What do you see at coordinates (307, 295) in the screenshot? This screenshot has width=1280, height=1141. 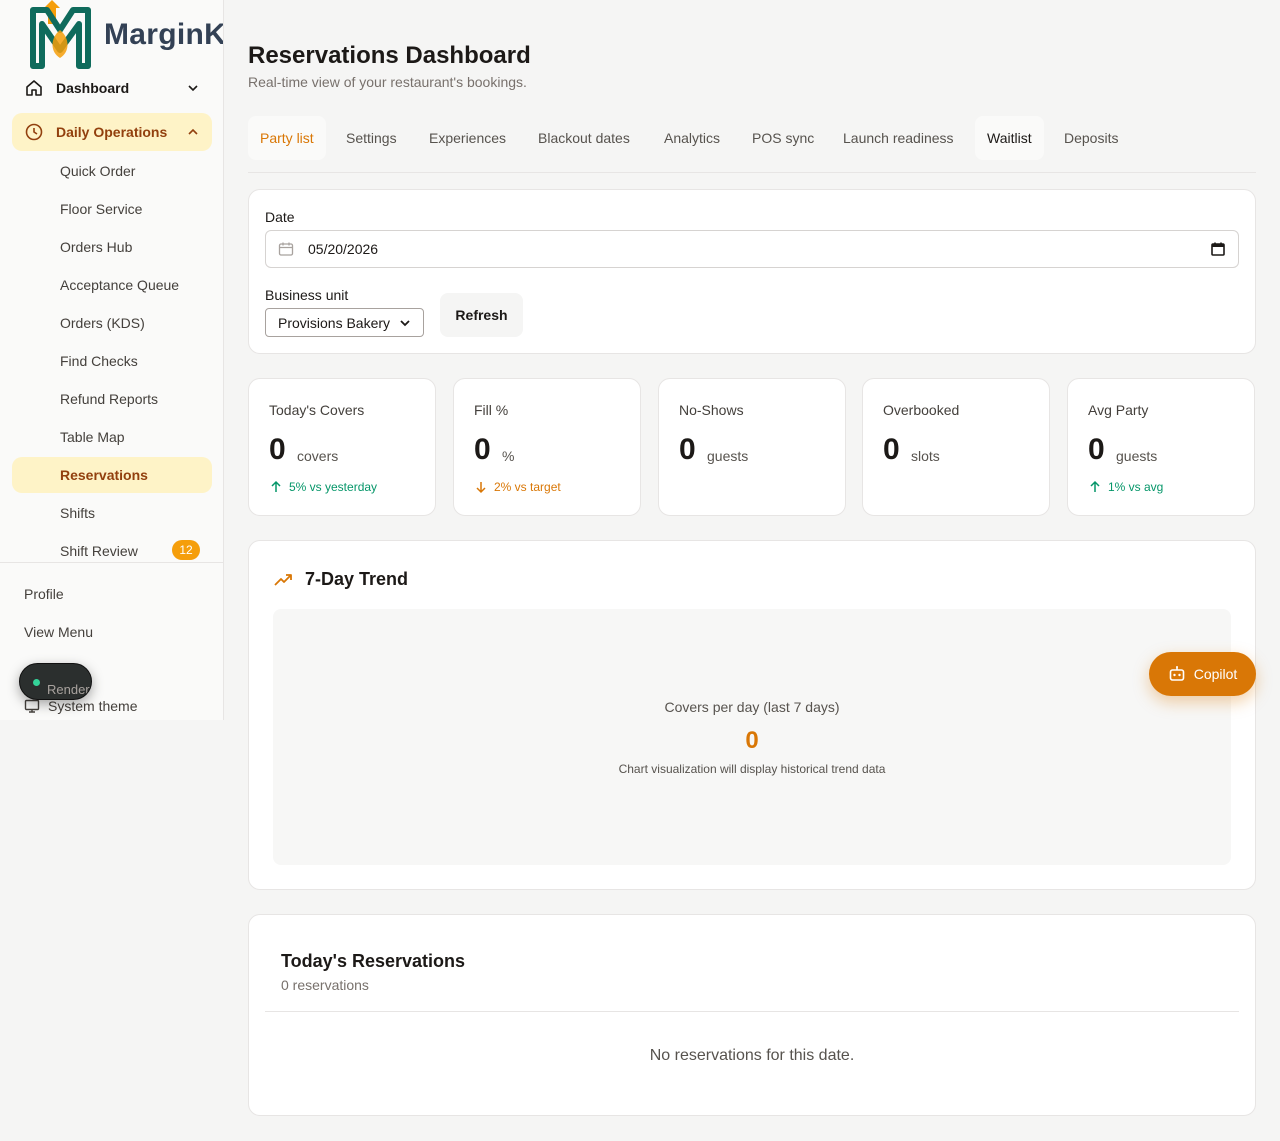 I see `business-unit-label: Business unit` at bounding box center [307, 295].